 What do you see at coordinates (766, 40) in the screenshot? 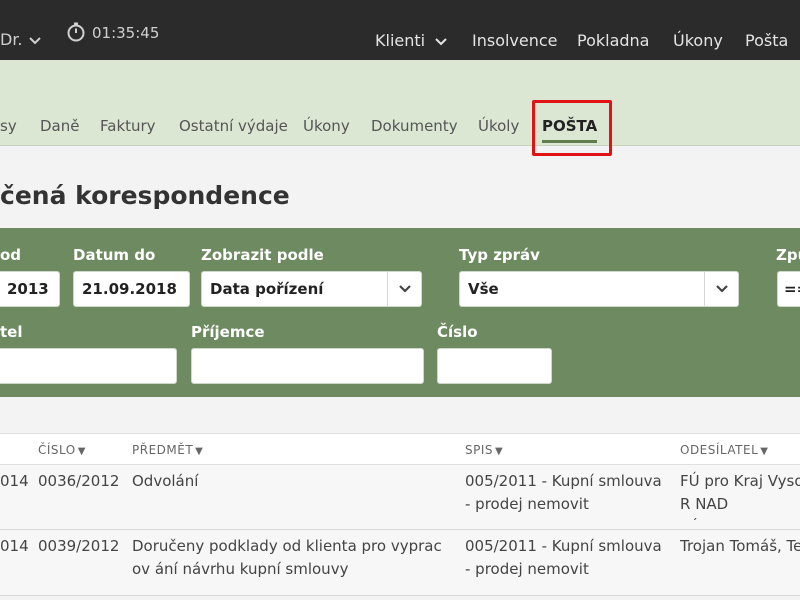
I see `nav-posta: Pošta` at bounding box center [766, 40].